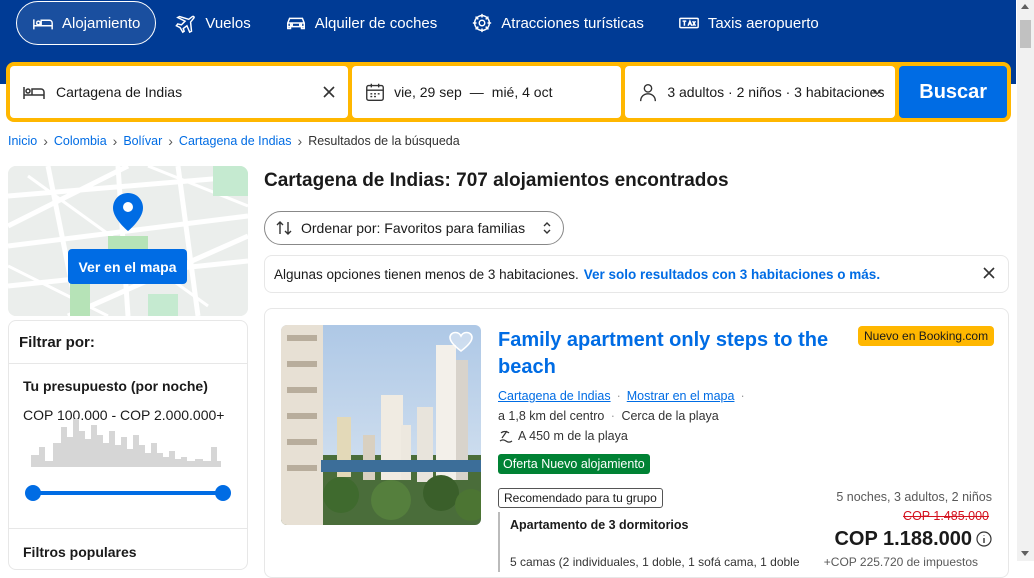 The width and height of the screenshot is (1034, 578). What do you see at coordinates (487, 92) in the screenshot?
I see `dates-field: vie, 29 sep — mié, 4 oct` at bounding box center [487, 92].